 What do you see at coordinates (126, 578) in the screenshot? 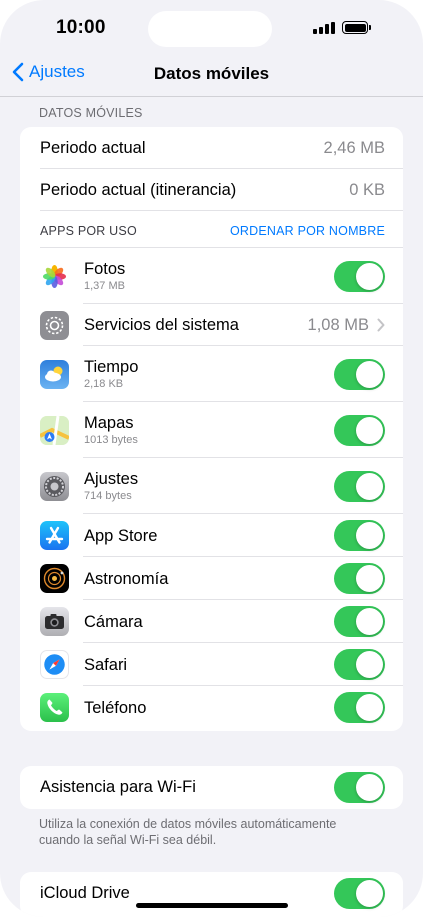
I see `app-name: Astronomía` at bounding box center [126, 578].